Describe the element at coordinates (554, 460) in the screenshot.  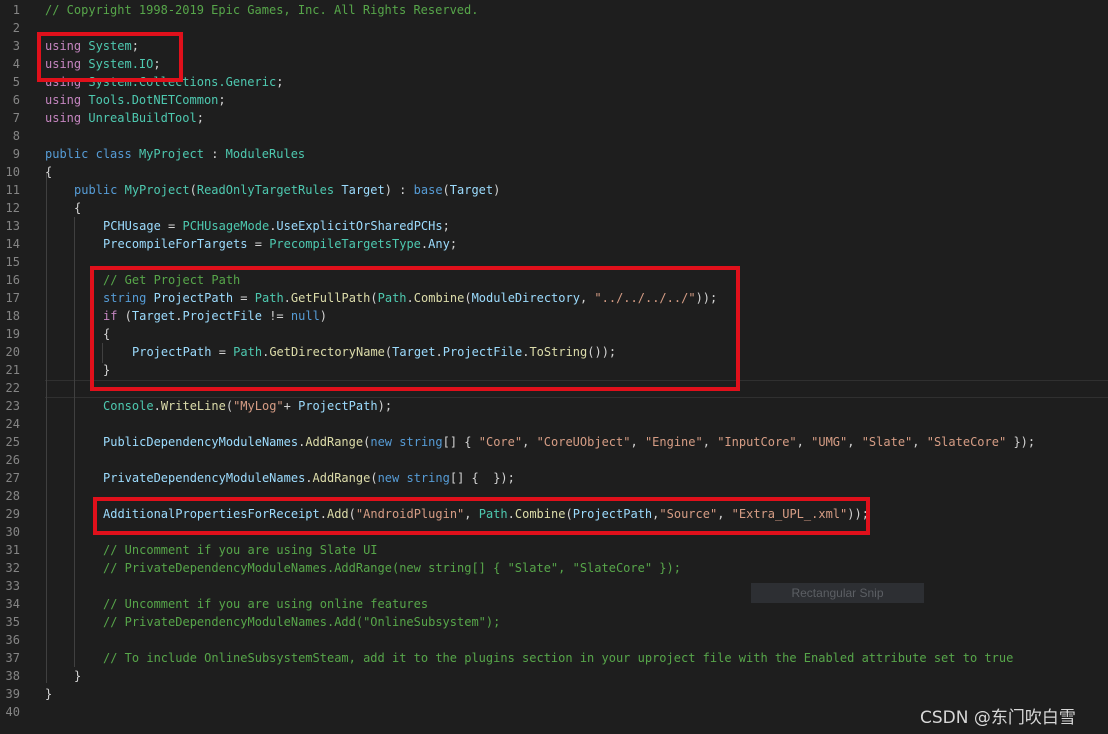
I see `code-line: 26` at that location.